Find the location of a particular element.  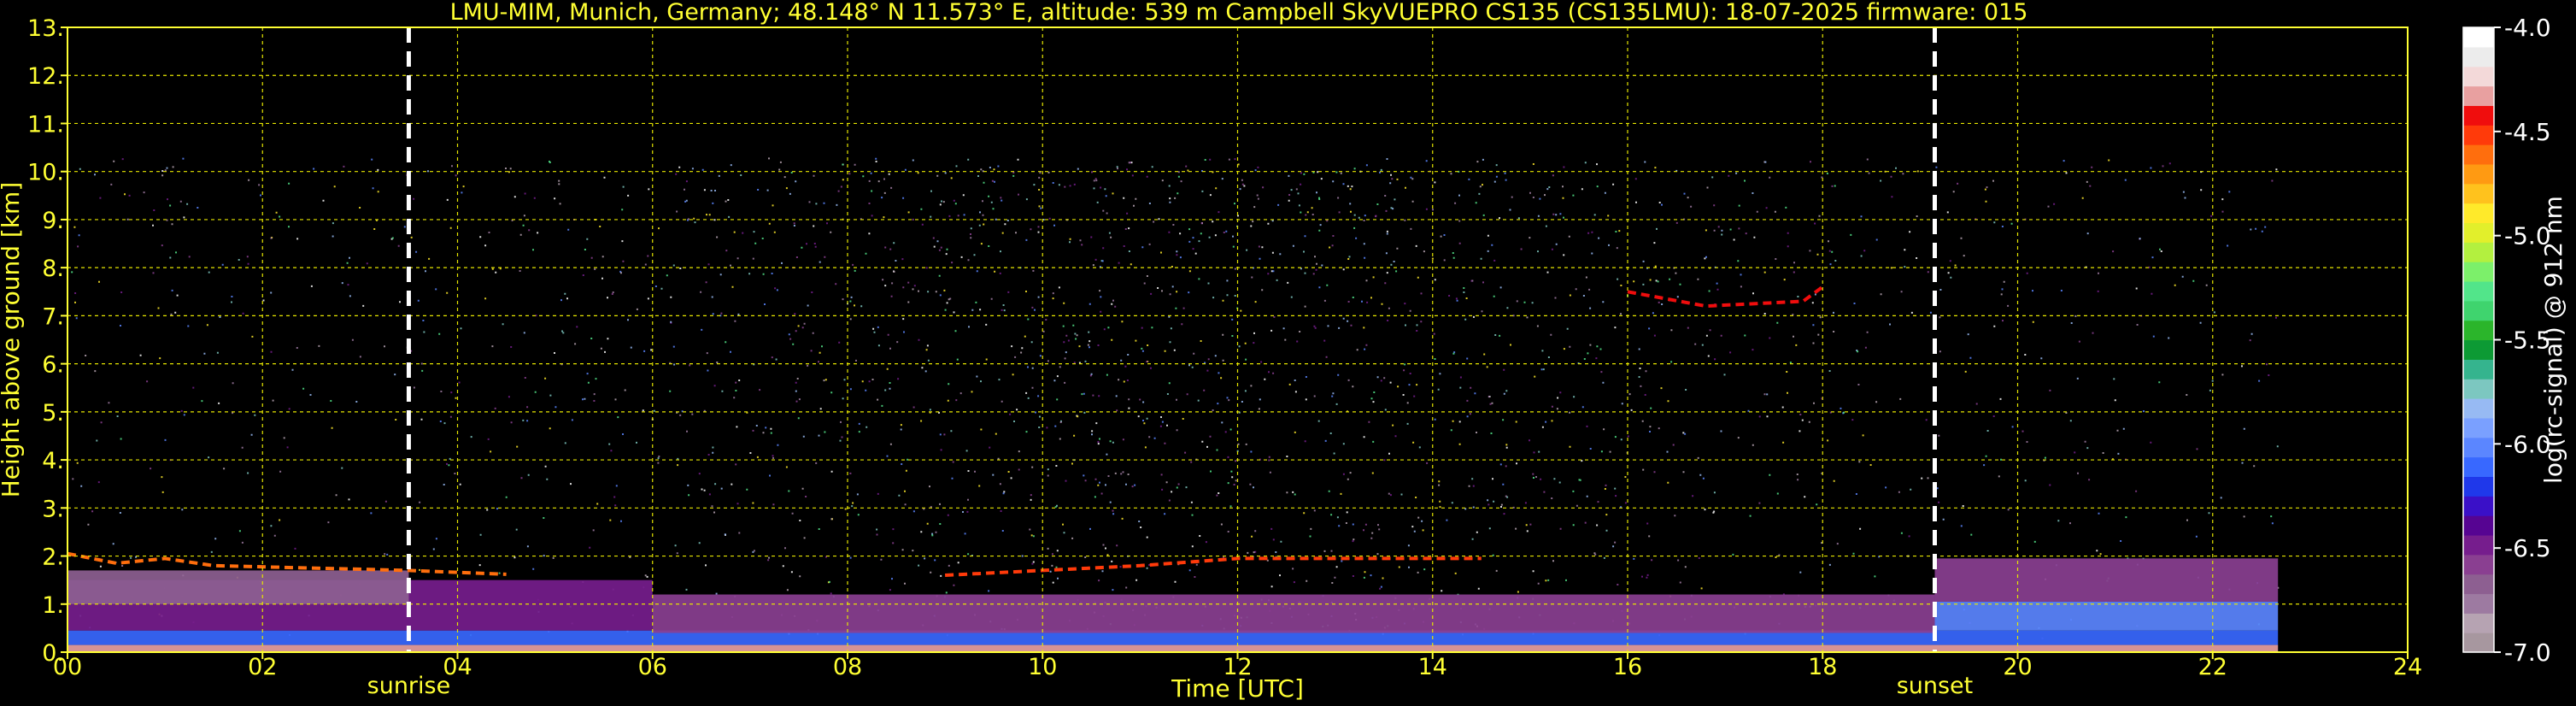

y-tick-label: 1. is located at coordinates (53, 605).